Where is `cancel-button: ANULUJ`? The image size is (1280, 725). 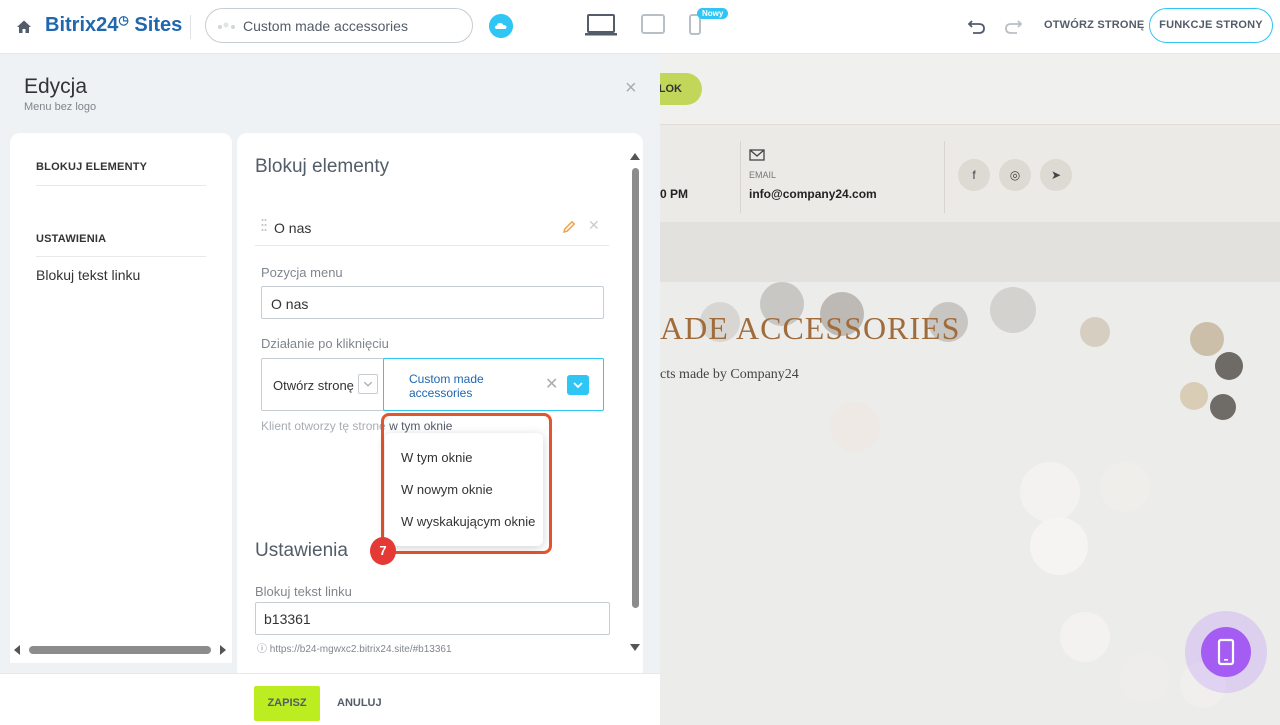
cancel-button: ANULUJ is located at coordinates (359, 703).